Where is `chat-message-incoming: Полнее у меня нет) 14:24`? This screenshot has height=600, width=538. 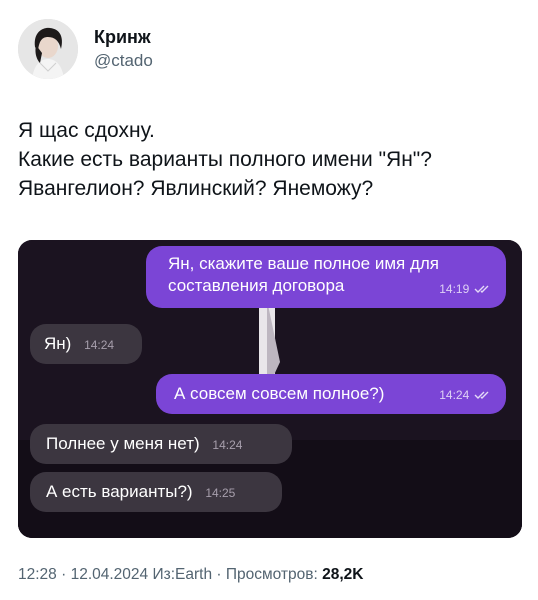 chat-message-incoming: Полнее у меня нет) 14:24 is located at coordinates (161, 444).